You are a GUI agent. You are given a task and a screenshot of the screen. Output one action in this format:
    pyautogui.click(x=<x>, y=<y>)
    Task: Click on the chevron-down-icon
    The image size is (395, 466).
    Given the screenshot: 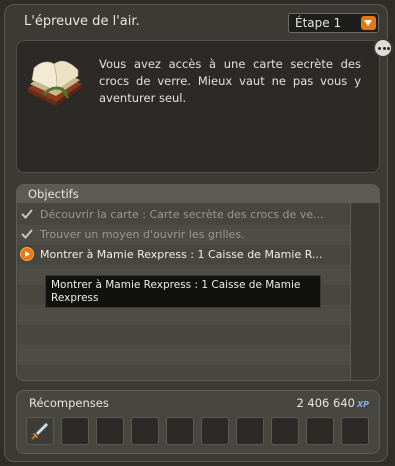 What is the action you would take?
    pyautogui.click(x=368, y=23)
    